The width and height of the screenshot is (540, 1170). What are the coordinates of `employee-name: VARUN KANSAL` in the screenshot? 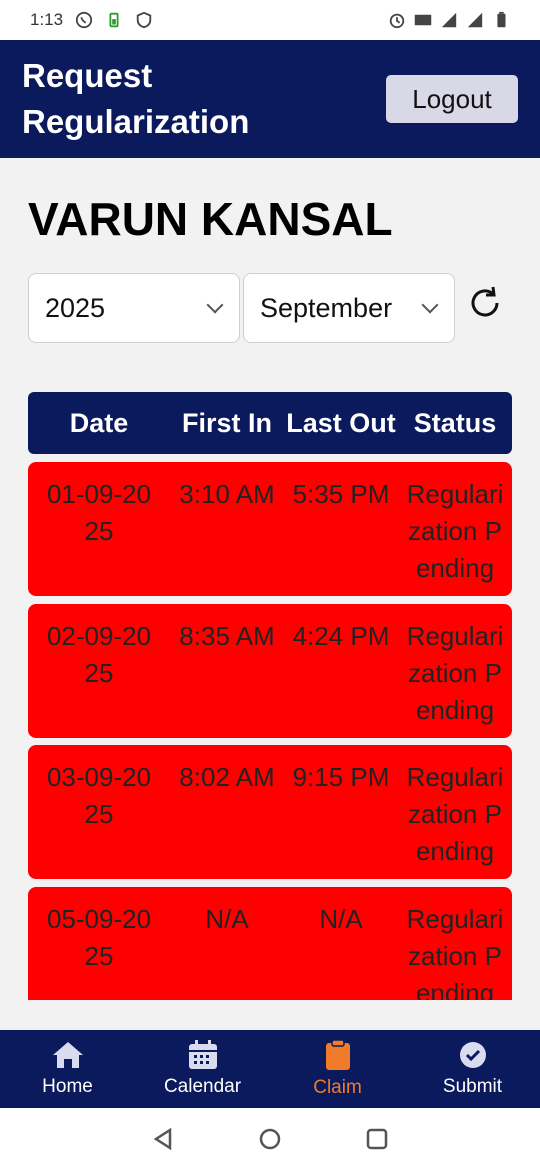 It's located at (210, 219).